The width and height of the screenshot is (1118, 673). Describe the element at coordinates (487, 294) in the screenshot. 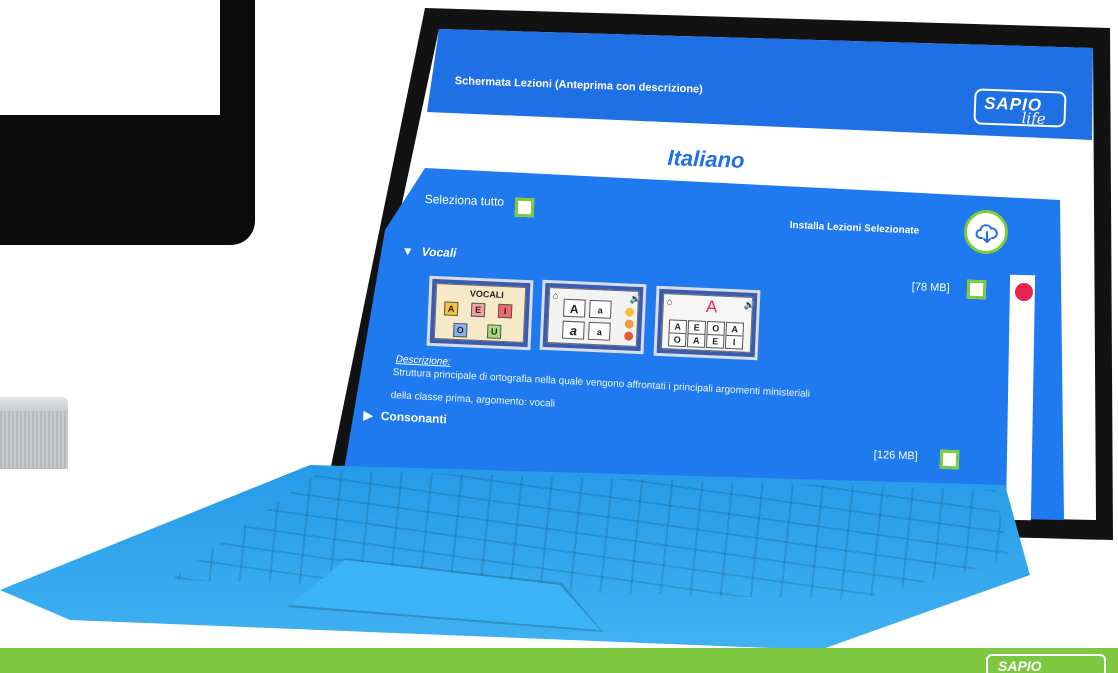

I see `thumbnail-title: VOCALI` at that location.